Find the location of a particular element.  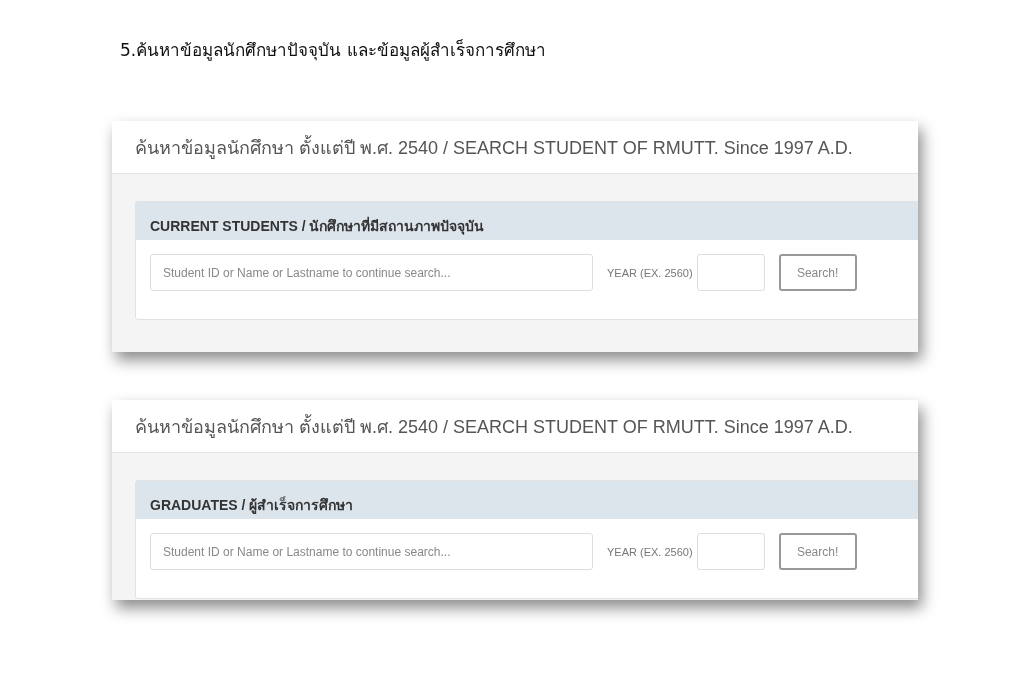

page-heading: 5.ค้นหาข้อมูลนักศึกษาปัจจุบัน และข้อมูลผู้สำเร็จการศึกษา is located at coordinates (333, 50).